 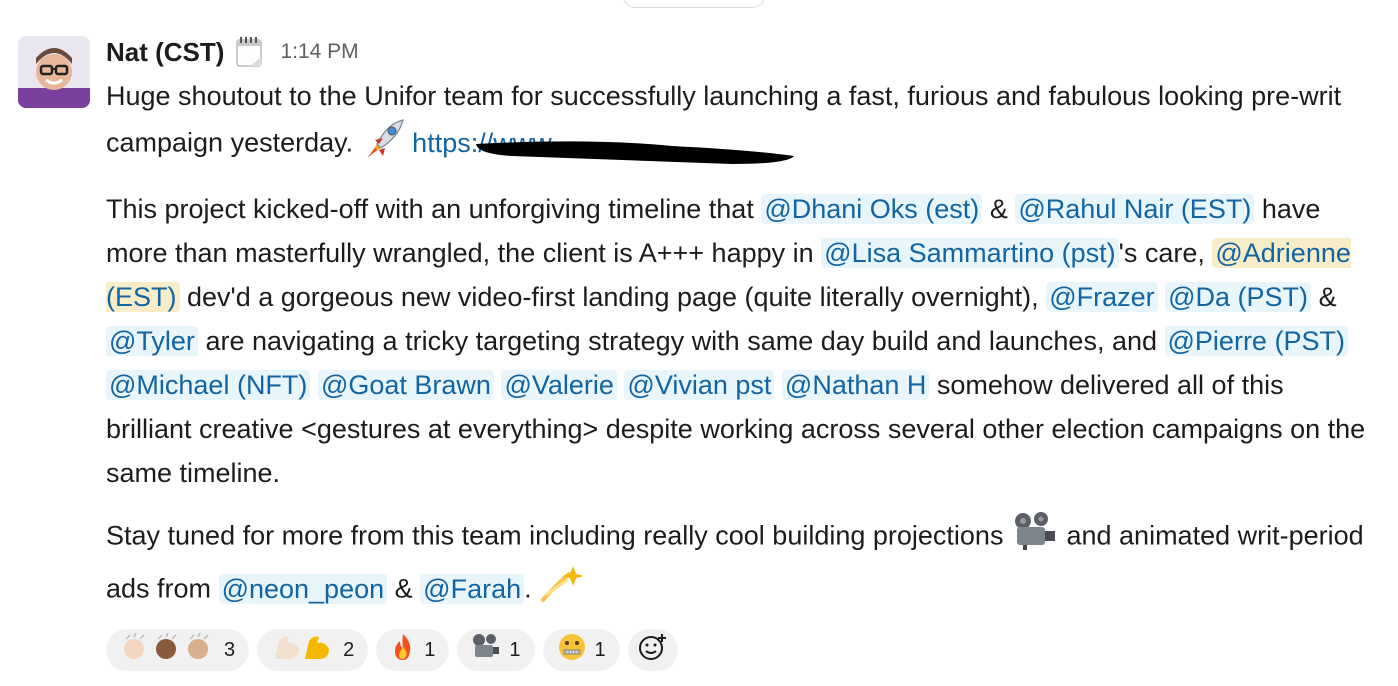 I want to click on clap-icon, so click(x=168, y=649).